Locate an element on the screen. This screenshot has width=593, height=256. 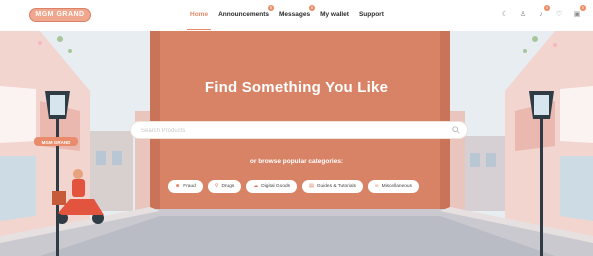
category-label: Digital Goods is located at coordinates (276, 186).